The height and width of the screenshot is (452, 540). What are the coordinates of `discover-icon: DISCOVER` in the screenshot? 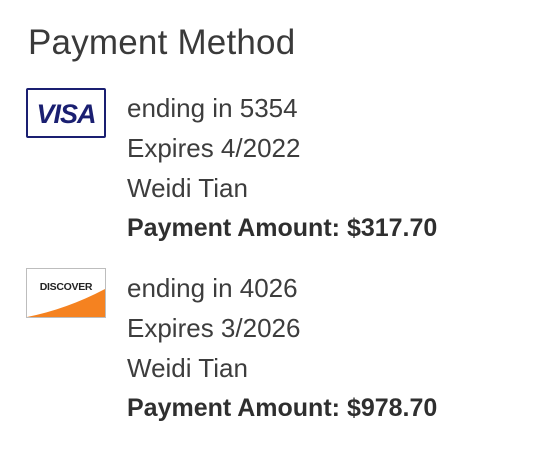 It's located at (66, 293).